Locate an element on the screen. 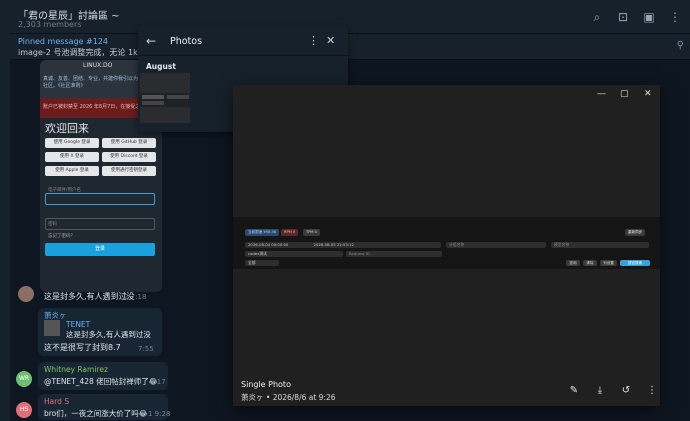 Image resolution: width=690 pixels, height=421 pixels. image-badge: TPM 0 is located at coordinates (311, 232).